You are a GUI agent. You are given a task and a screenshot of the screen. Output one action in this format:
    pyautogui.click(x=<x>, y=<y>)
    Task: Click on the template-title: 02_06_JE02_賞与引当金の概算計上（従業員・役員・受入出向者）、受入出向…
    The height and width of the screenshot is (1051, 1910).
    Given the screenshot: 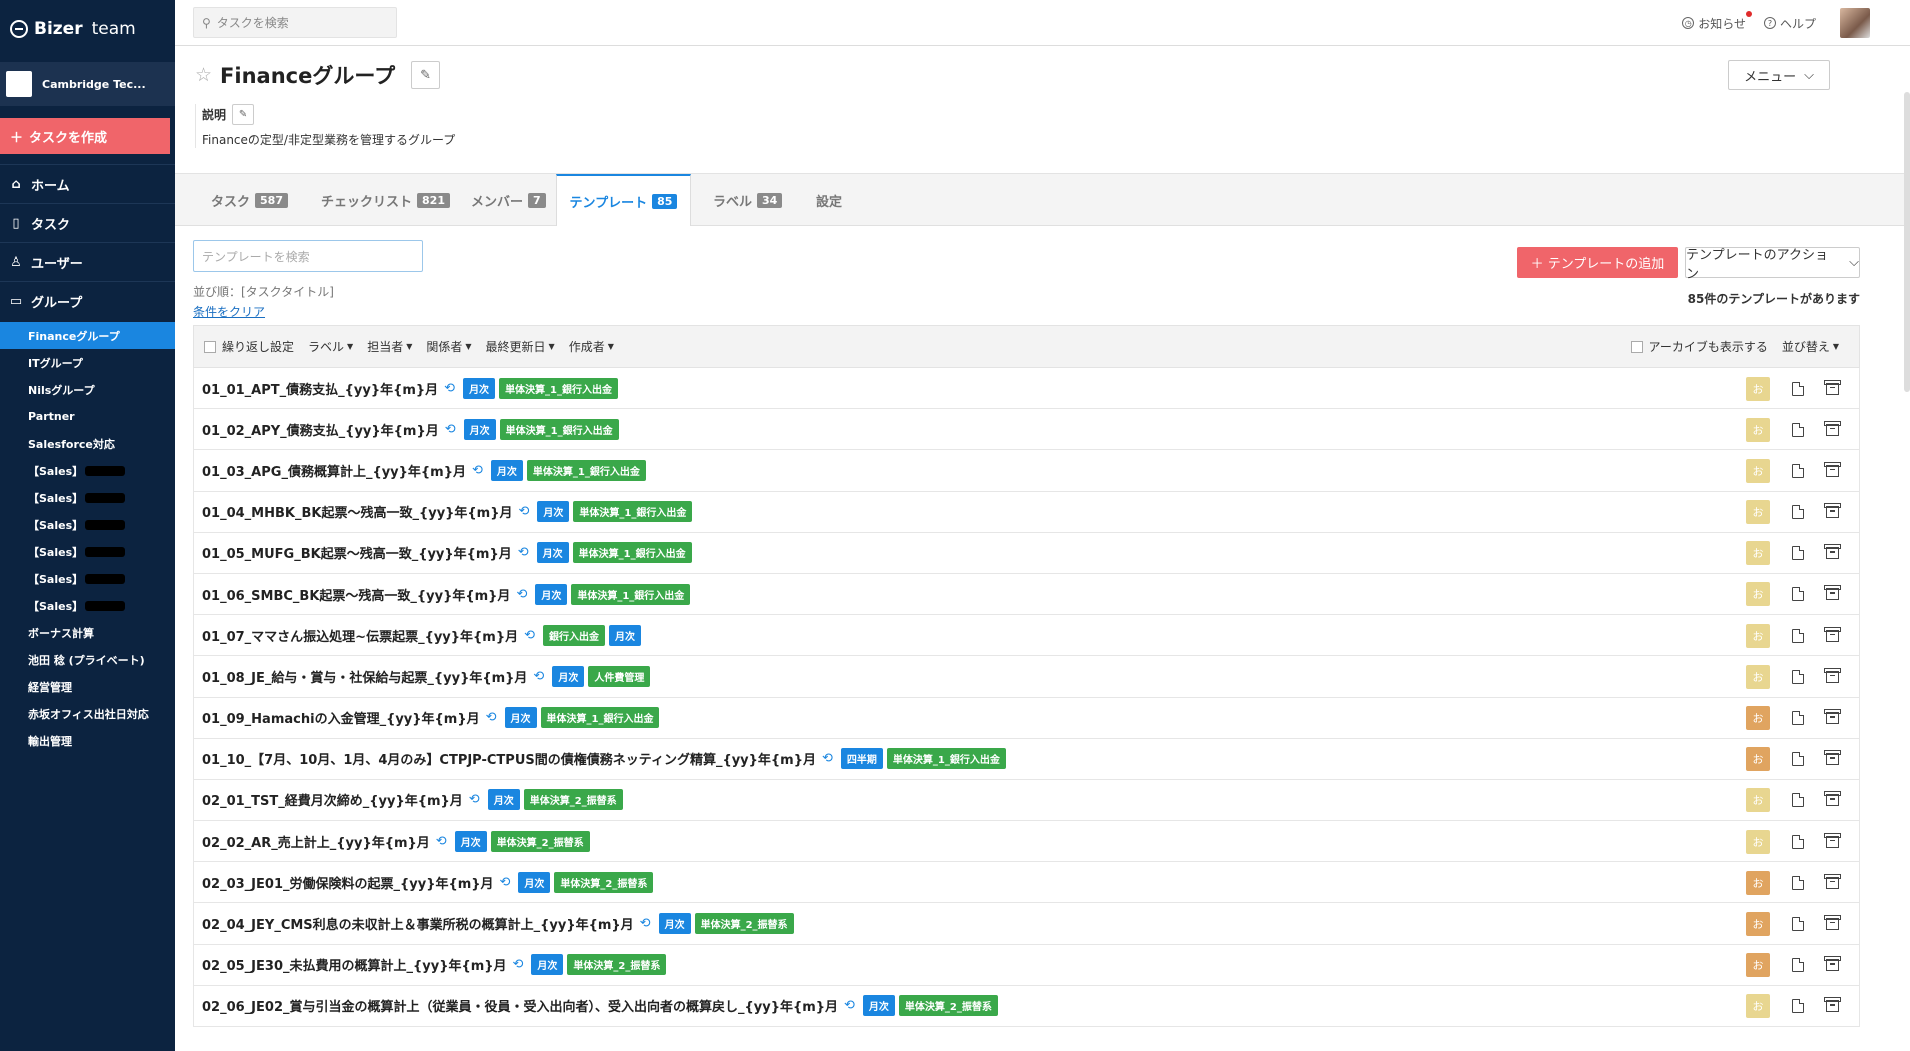 What is the action you would take?
    pyautogui.click(x=520, y=1005)
    